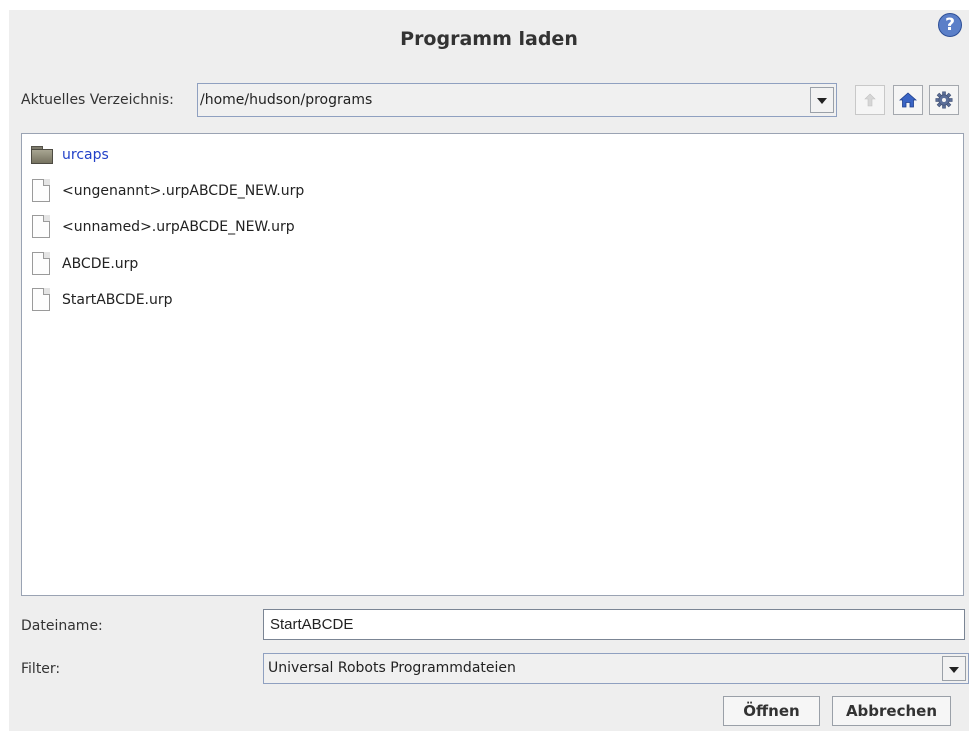 The height and width of the screenshot is (731, 969). I want to click on file-name: StartABCDE.urp, so click(117, 300).